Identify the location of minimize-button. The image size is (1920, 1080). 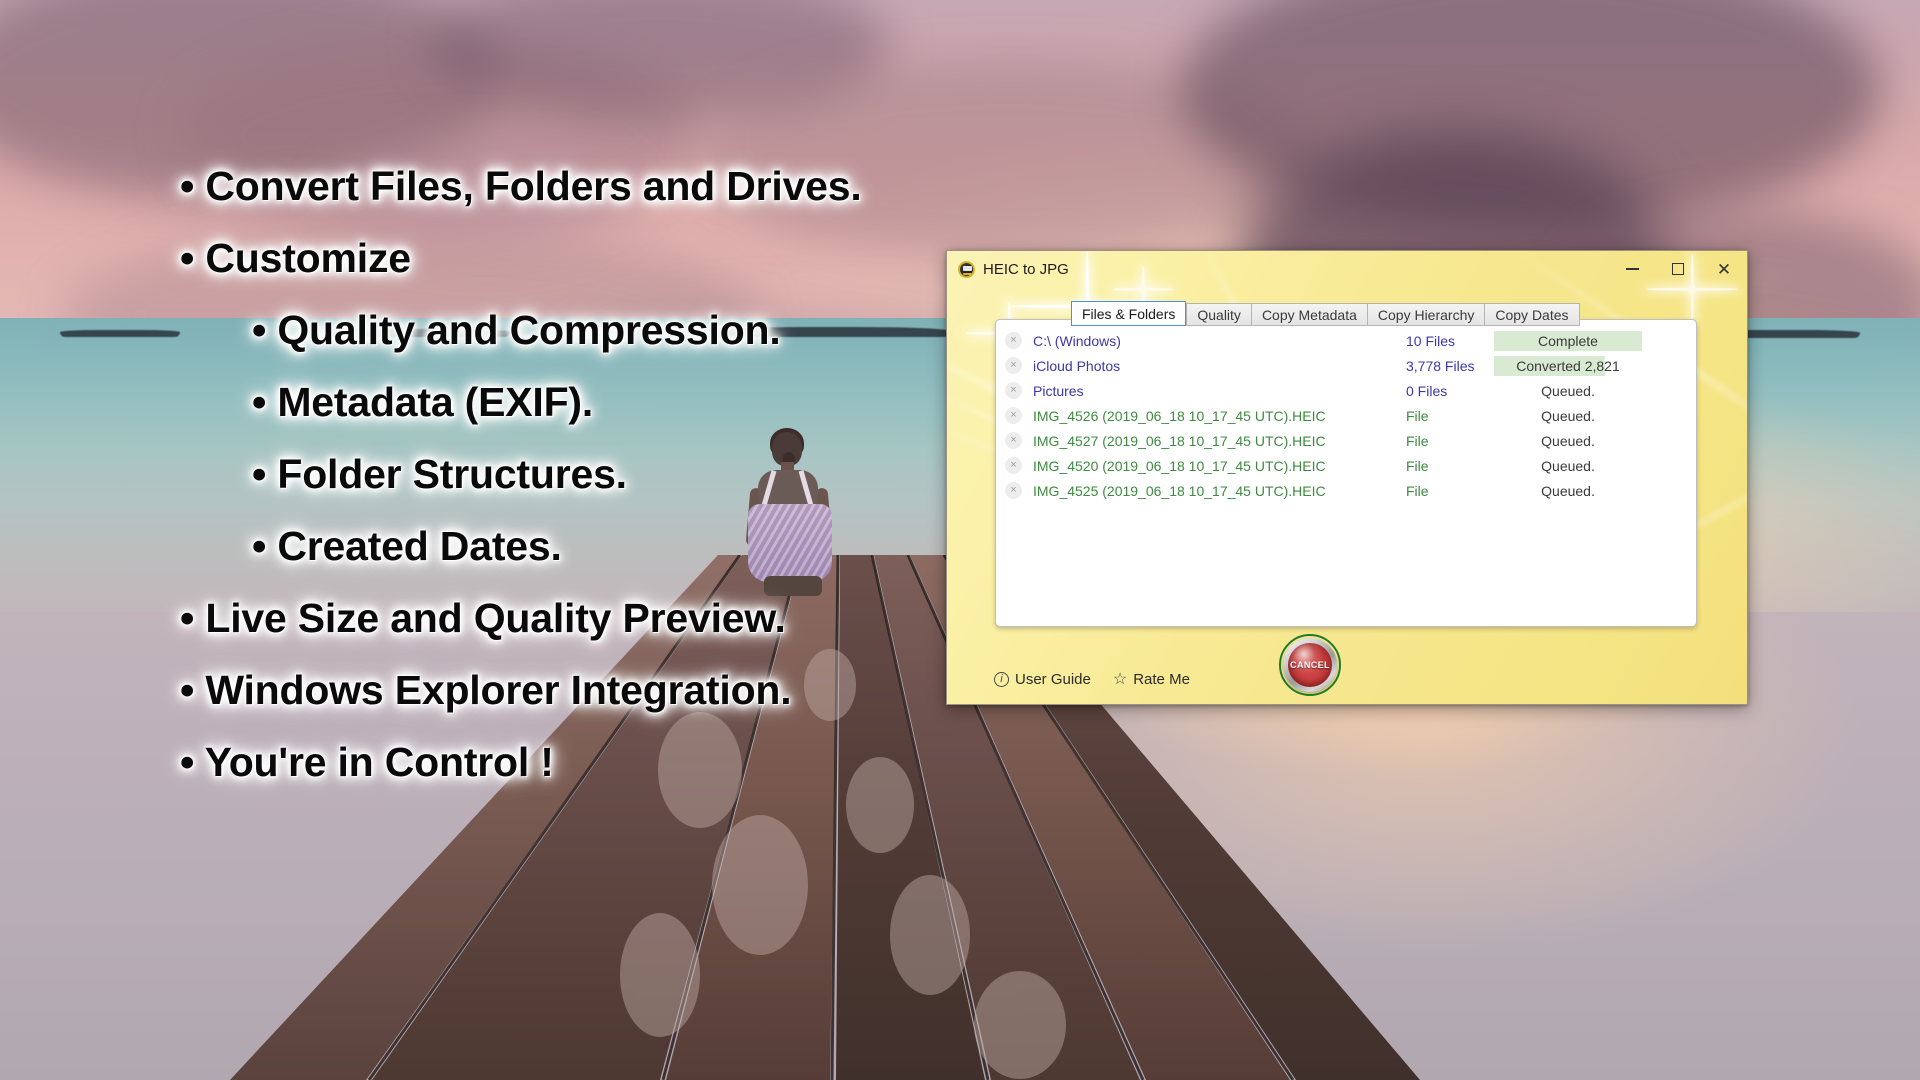
(1632, 269).